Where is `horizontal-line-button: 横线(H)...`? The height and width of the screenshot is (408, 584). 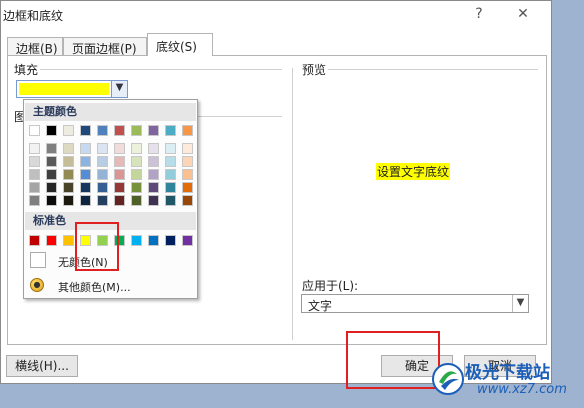 horizontal-line-button: 横线(H)... is located at coordinates (42, 366).